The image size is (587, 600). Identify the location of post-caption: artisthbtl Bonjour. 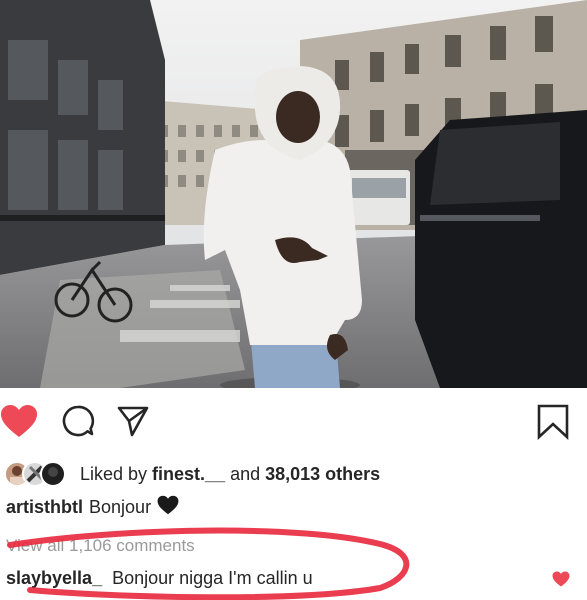
(92, 507).